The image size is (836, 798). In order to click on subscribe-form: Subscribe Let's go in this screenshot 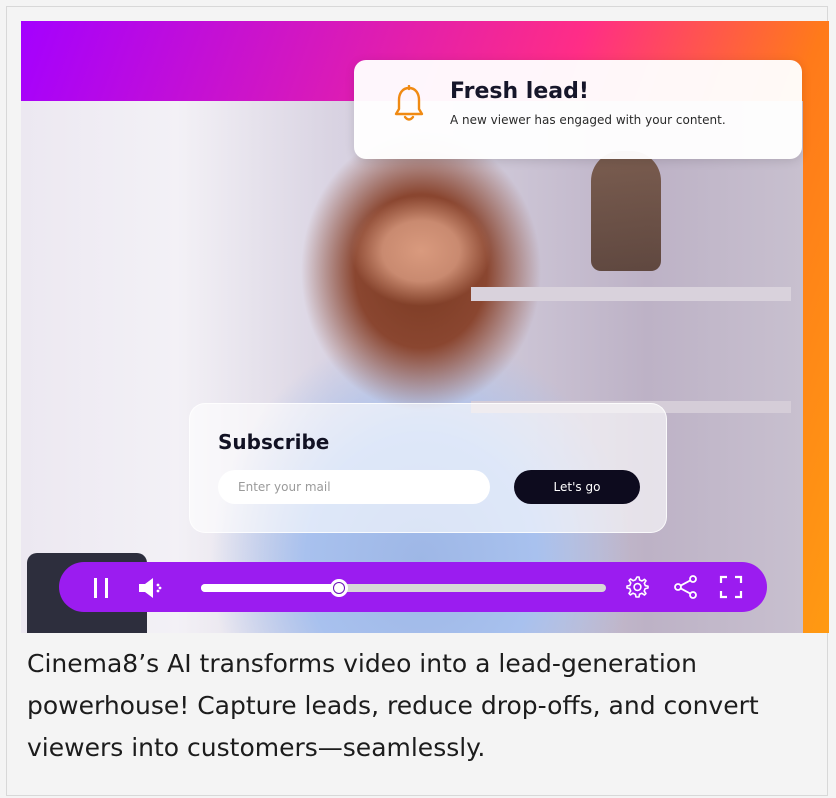, I will do `click(428, 468)`.